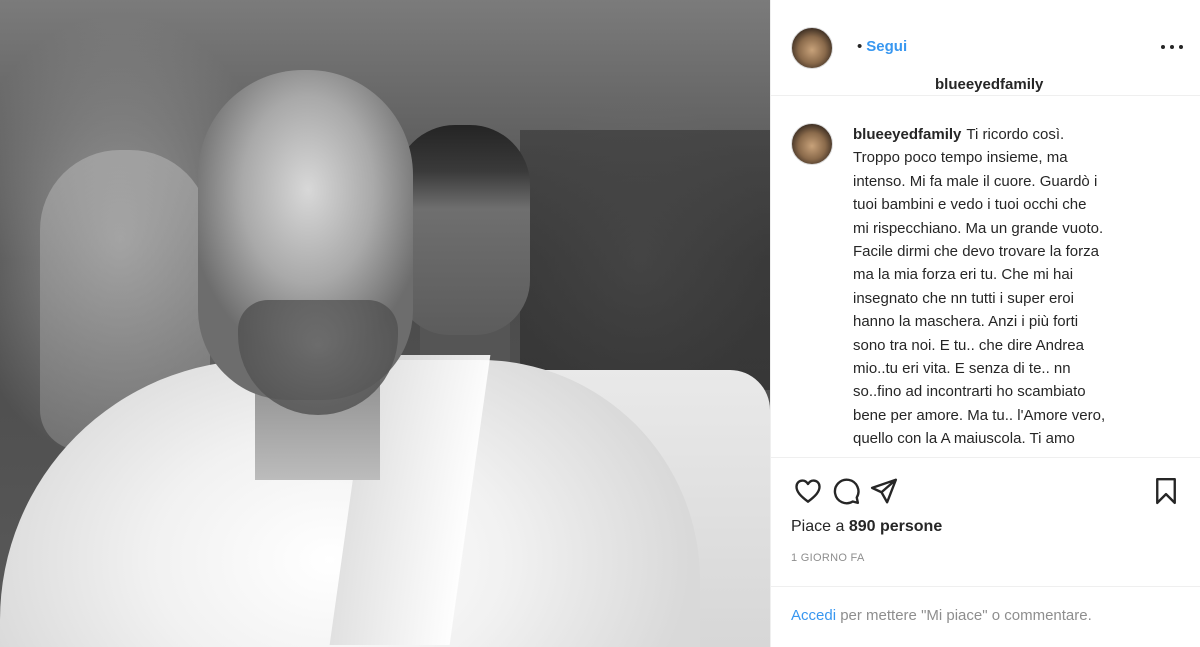  Describe the element at coordinates (964, 439) in the screenshot. I see `caption-line: quello con la A maiuscola. Ti amo` at that location.